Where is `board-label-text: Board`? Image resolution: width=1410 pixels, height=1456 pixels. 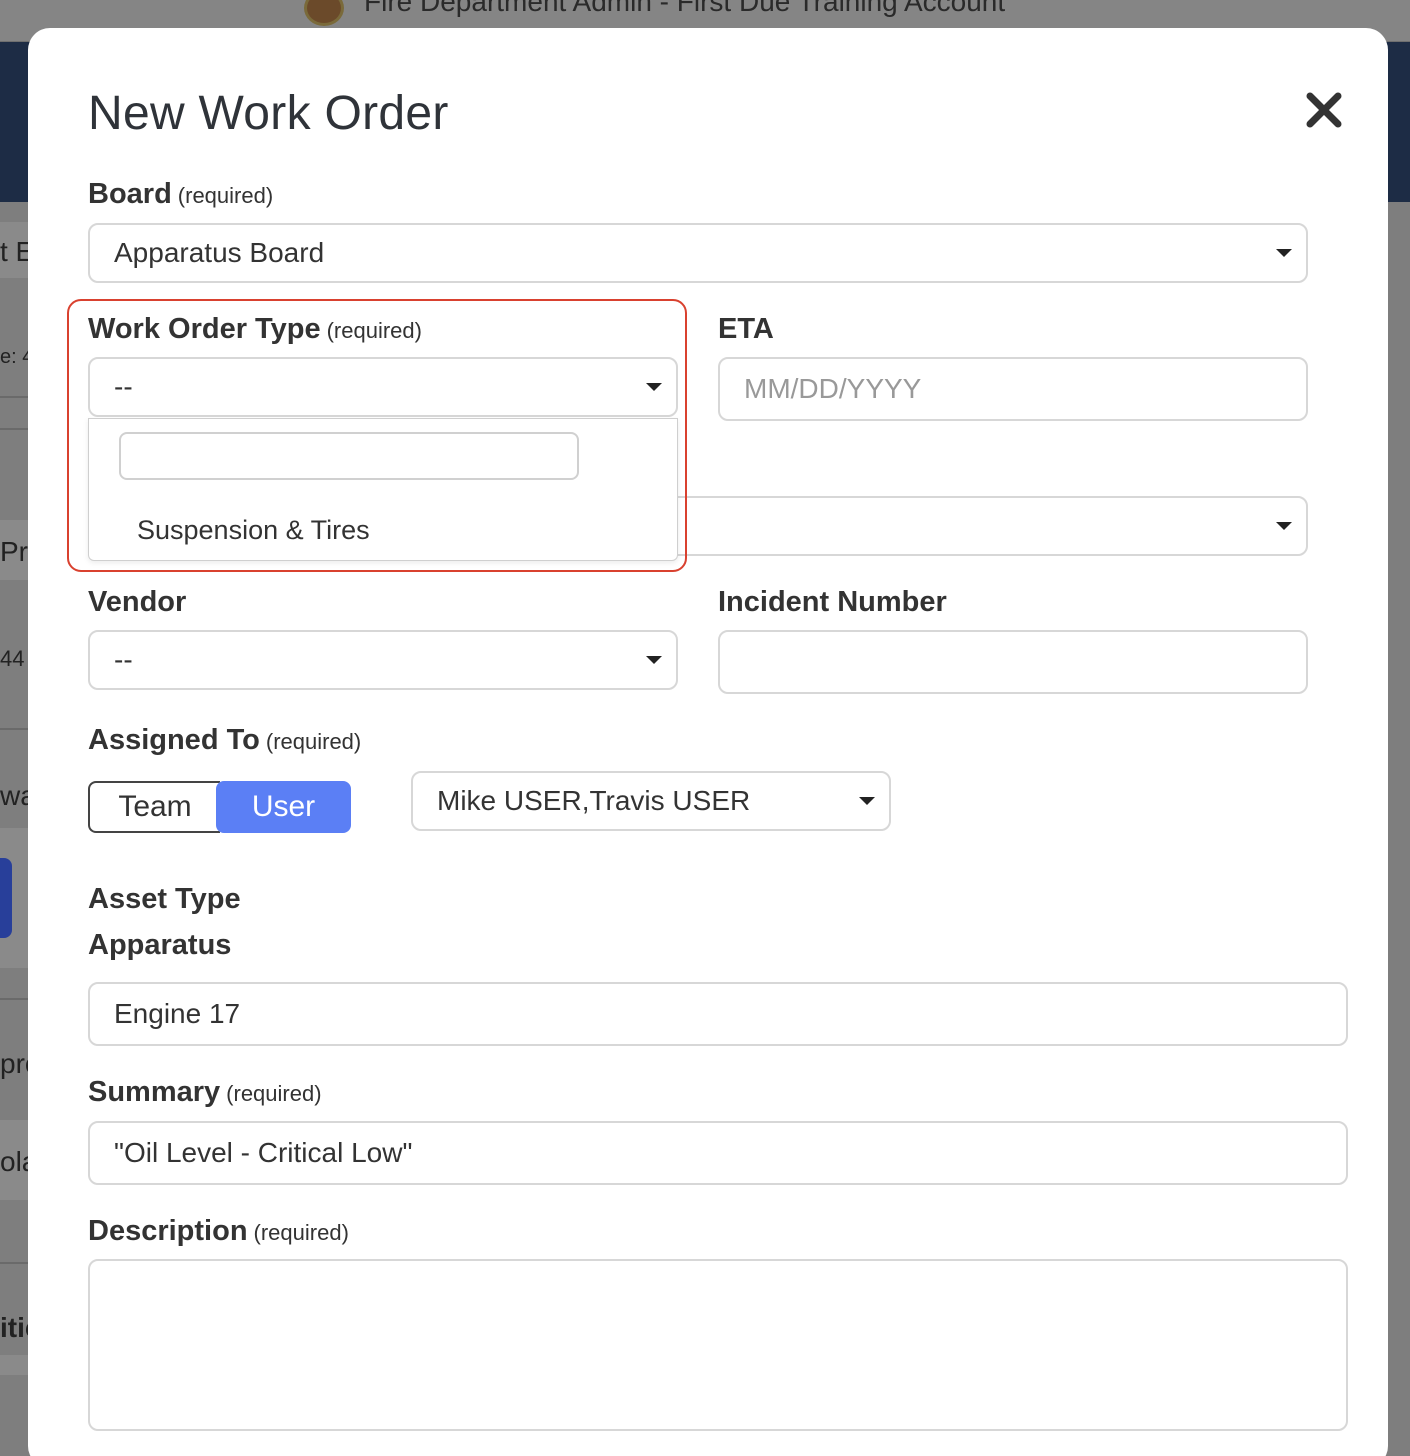 board-label-text: Board is located at coordinates (130, 194).